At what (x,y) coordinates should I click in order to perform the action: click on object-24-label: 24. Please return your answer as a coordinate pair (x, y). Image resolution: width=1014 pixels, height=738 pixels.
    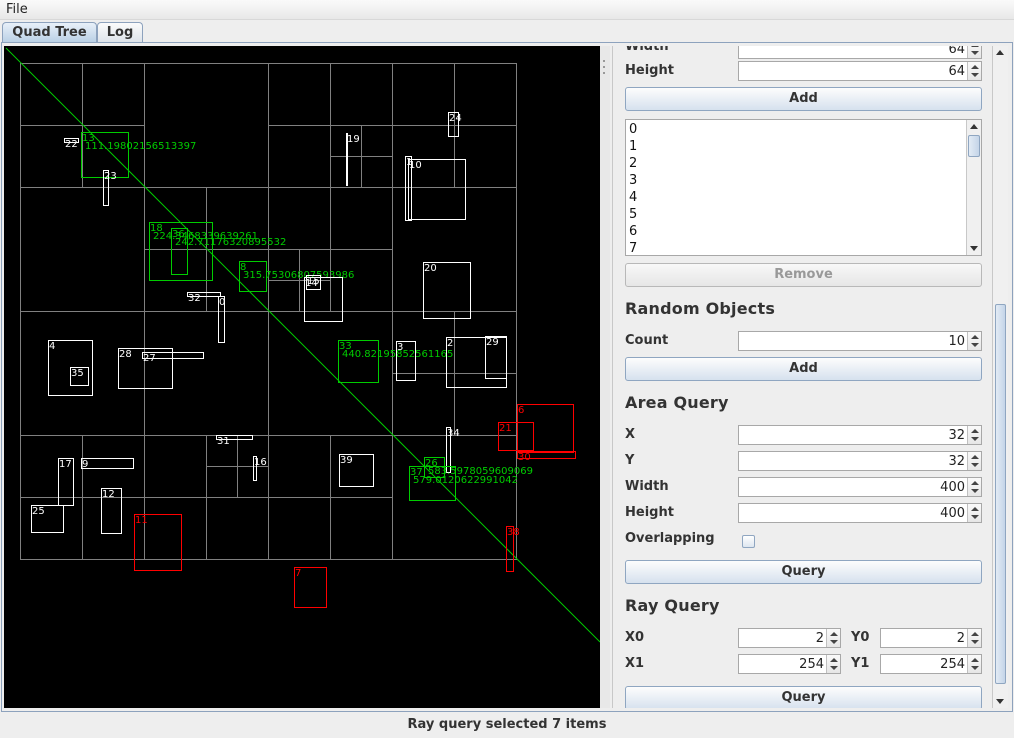
    Looking at the image, I should click on (455, 118).